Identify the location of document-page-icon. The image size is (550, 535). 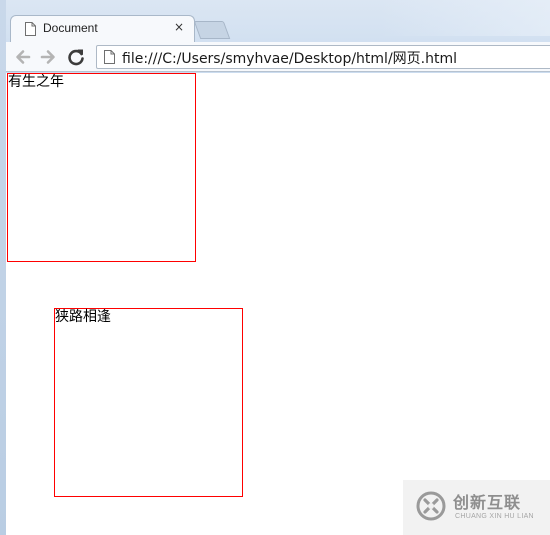
(30, 29).